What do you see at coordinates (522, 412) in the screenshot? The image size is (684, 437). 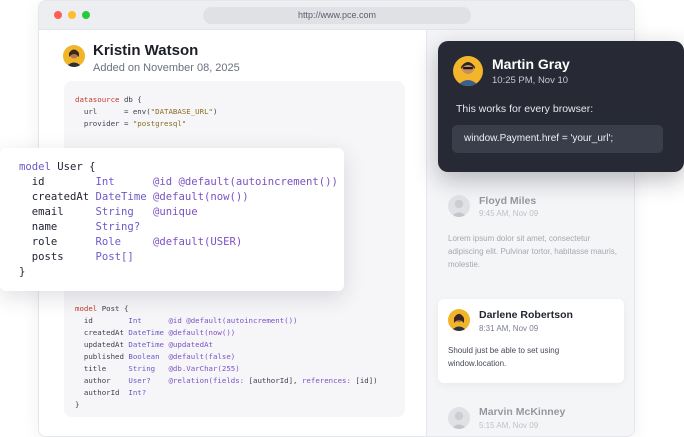 I see `commenter-name: Marvin McKinney` at bounding box center [522, 412].